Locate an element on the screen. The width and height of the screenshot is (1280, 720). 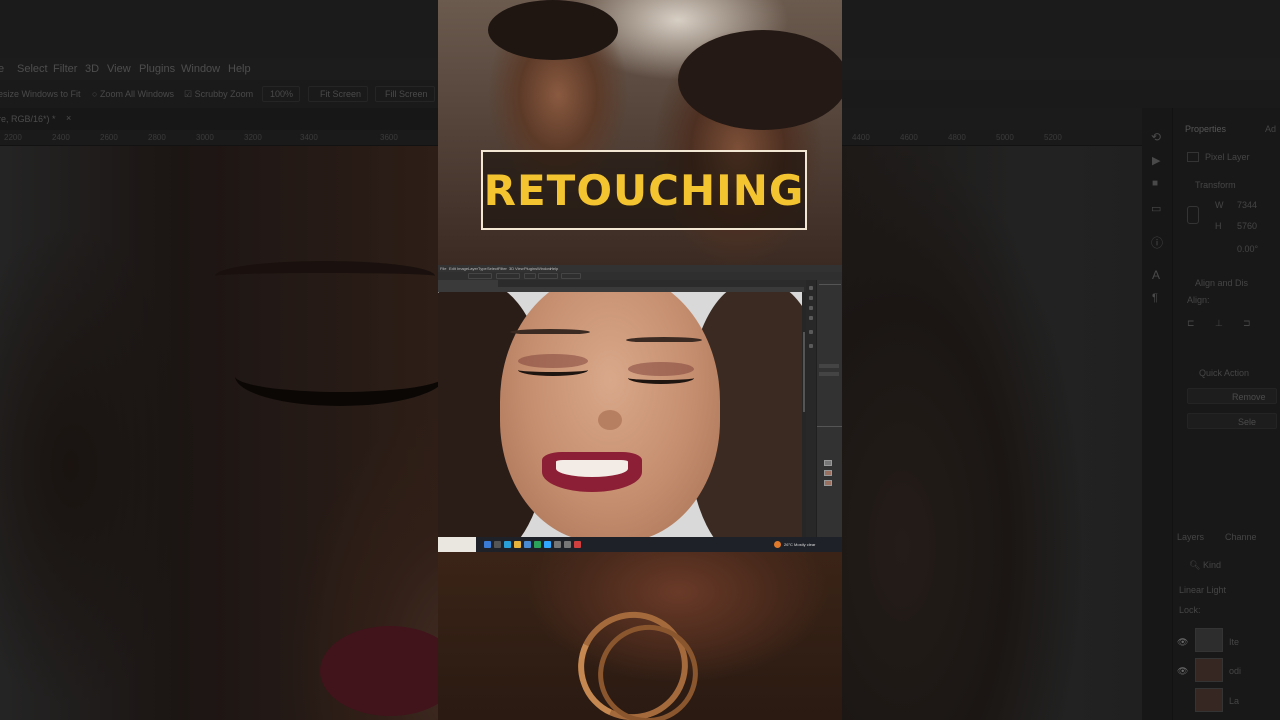
store-icon is located at coordinates (527, 544).